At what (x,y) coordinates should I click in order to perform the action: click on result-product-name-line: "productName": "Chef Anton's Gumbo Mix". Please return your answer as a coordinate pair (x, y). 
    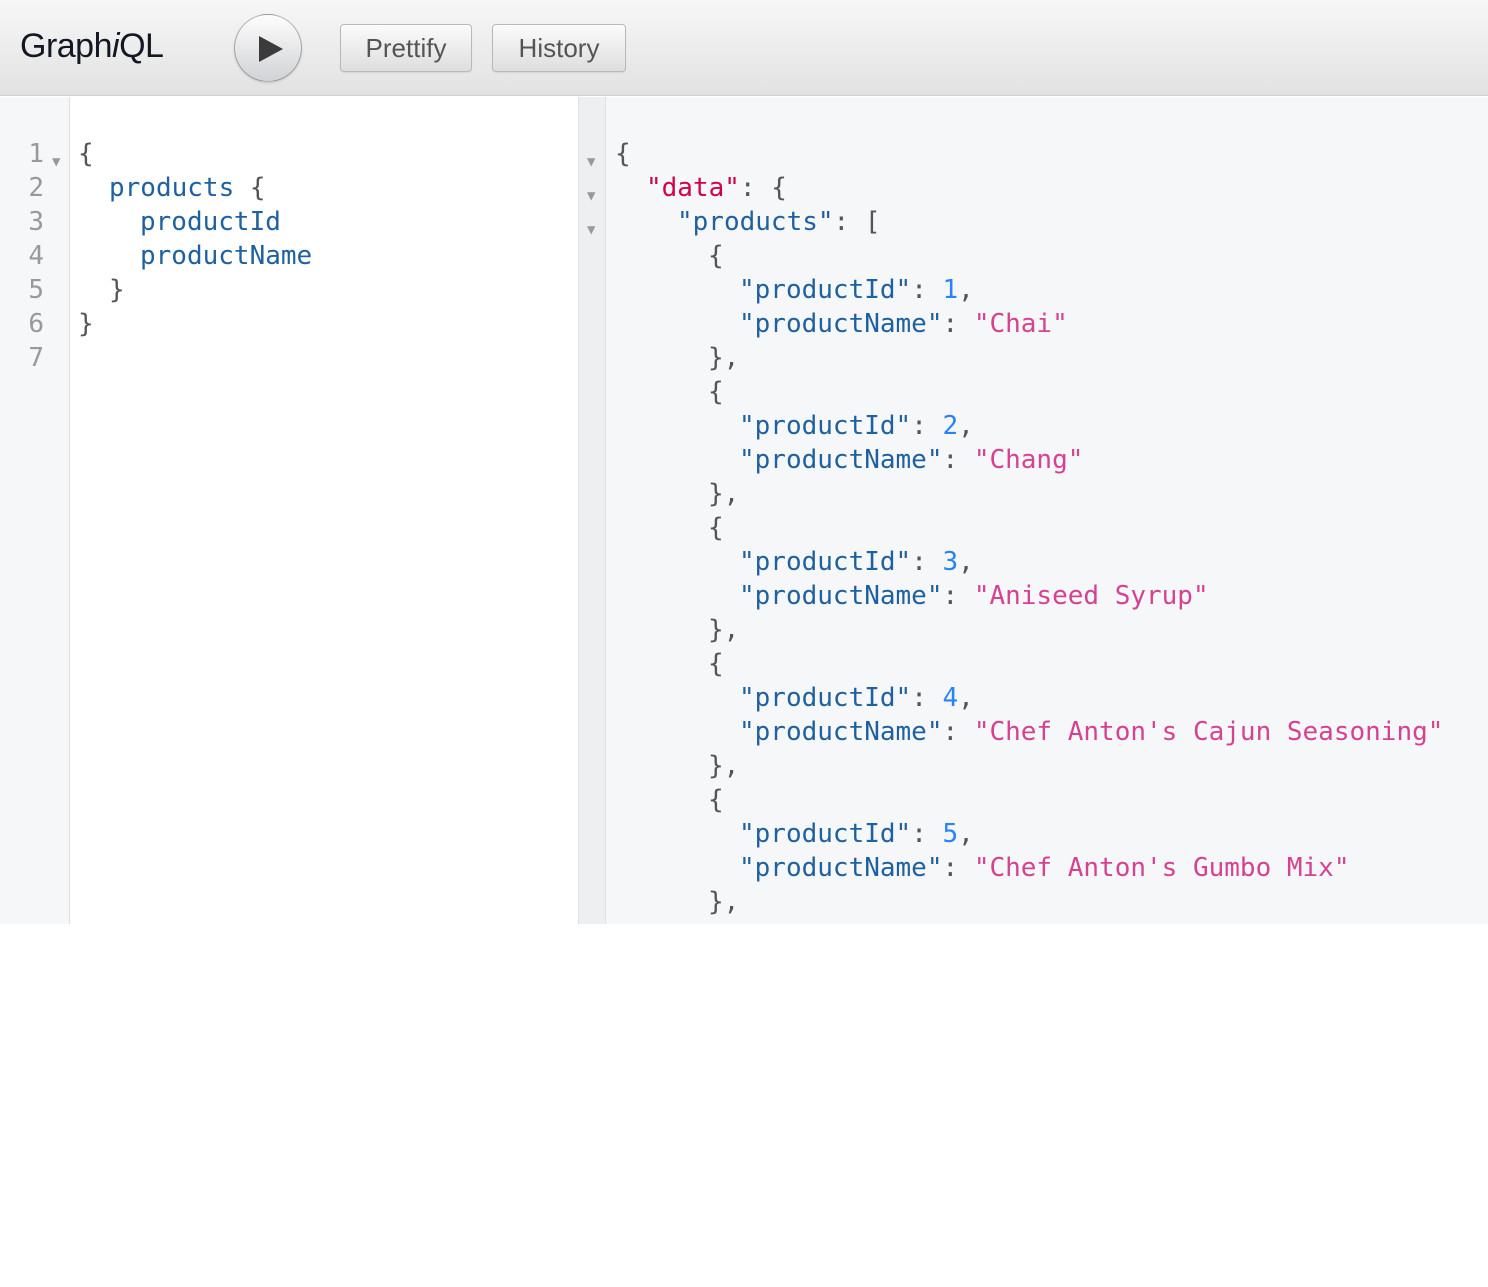
    Looking at the image, I should click on (1044, 868).